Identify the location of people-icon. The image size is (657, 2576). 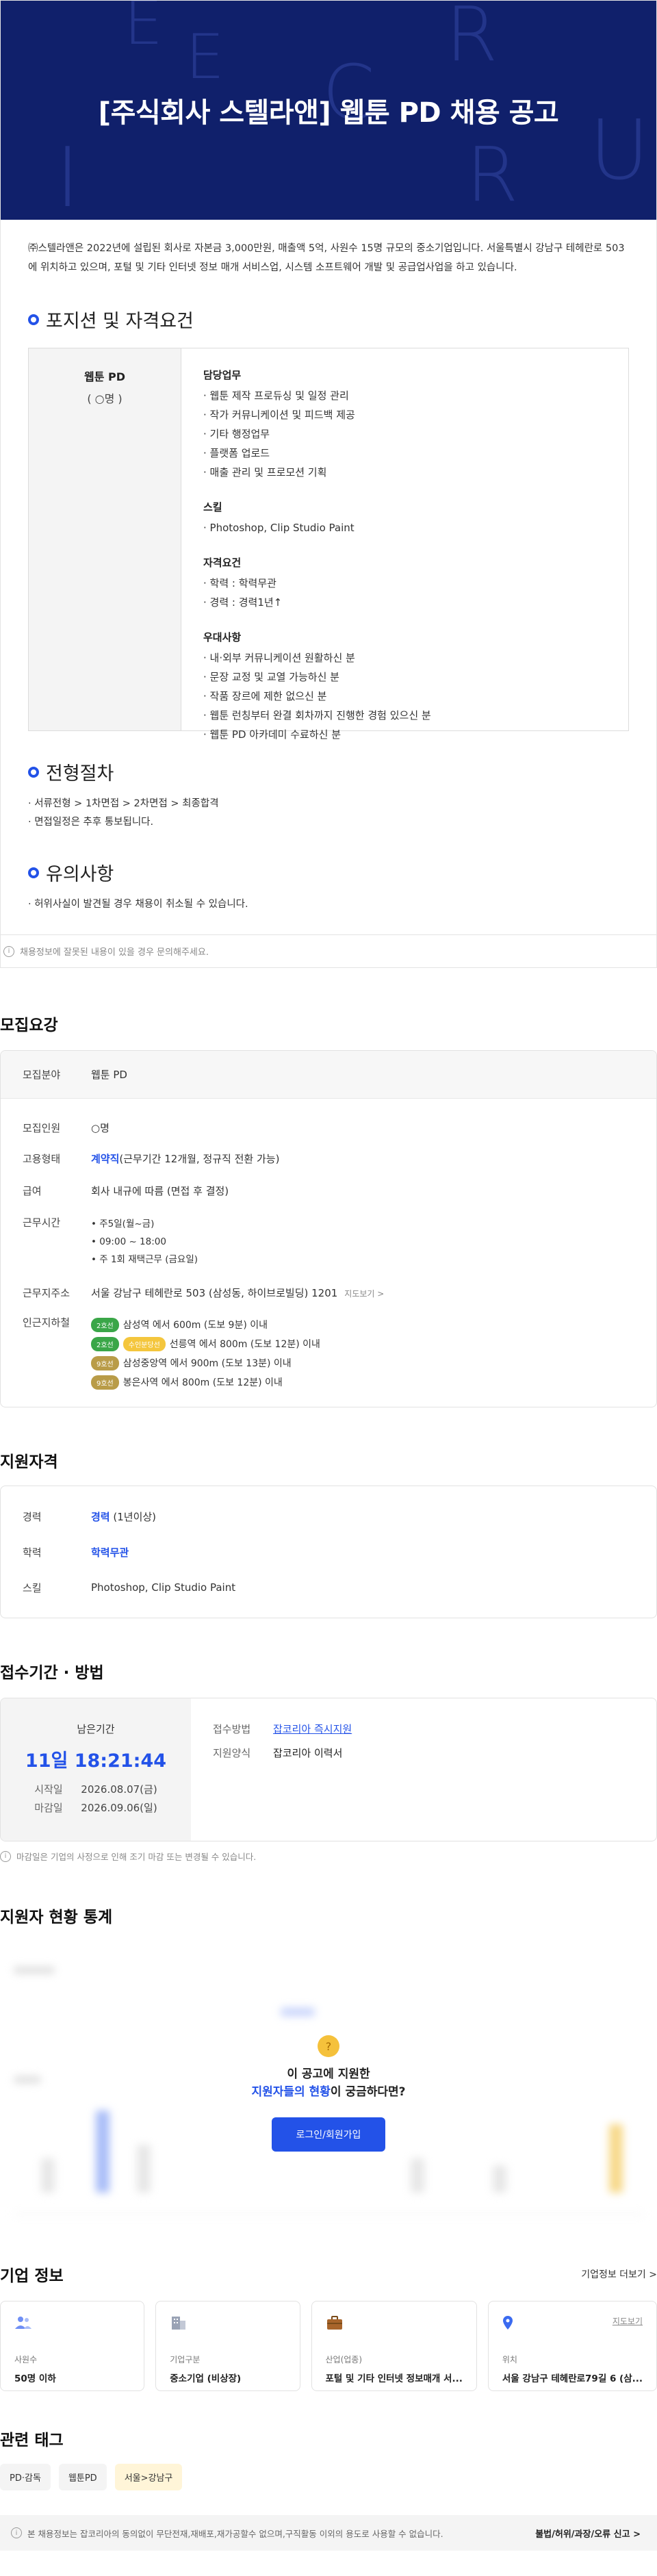
(23, 2323).